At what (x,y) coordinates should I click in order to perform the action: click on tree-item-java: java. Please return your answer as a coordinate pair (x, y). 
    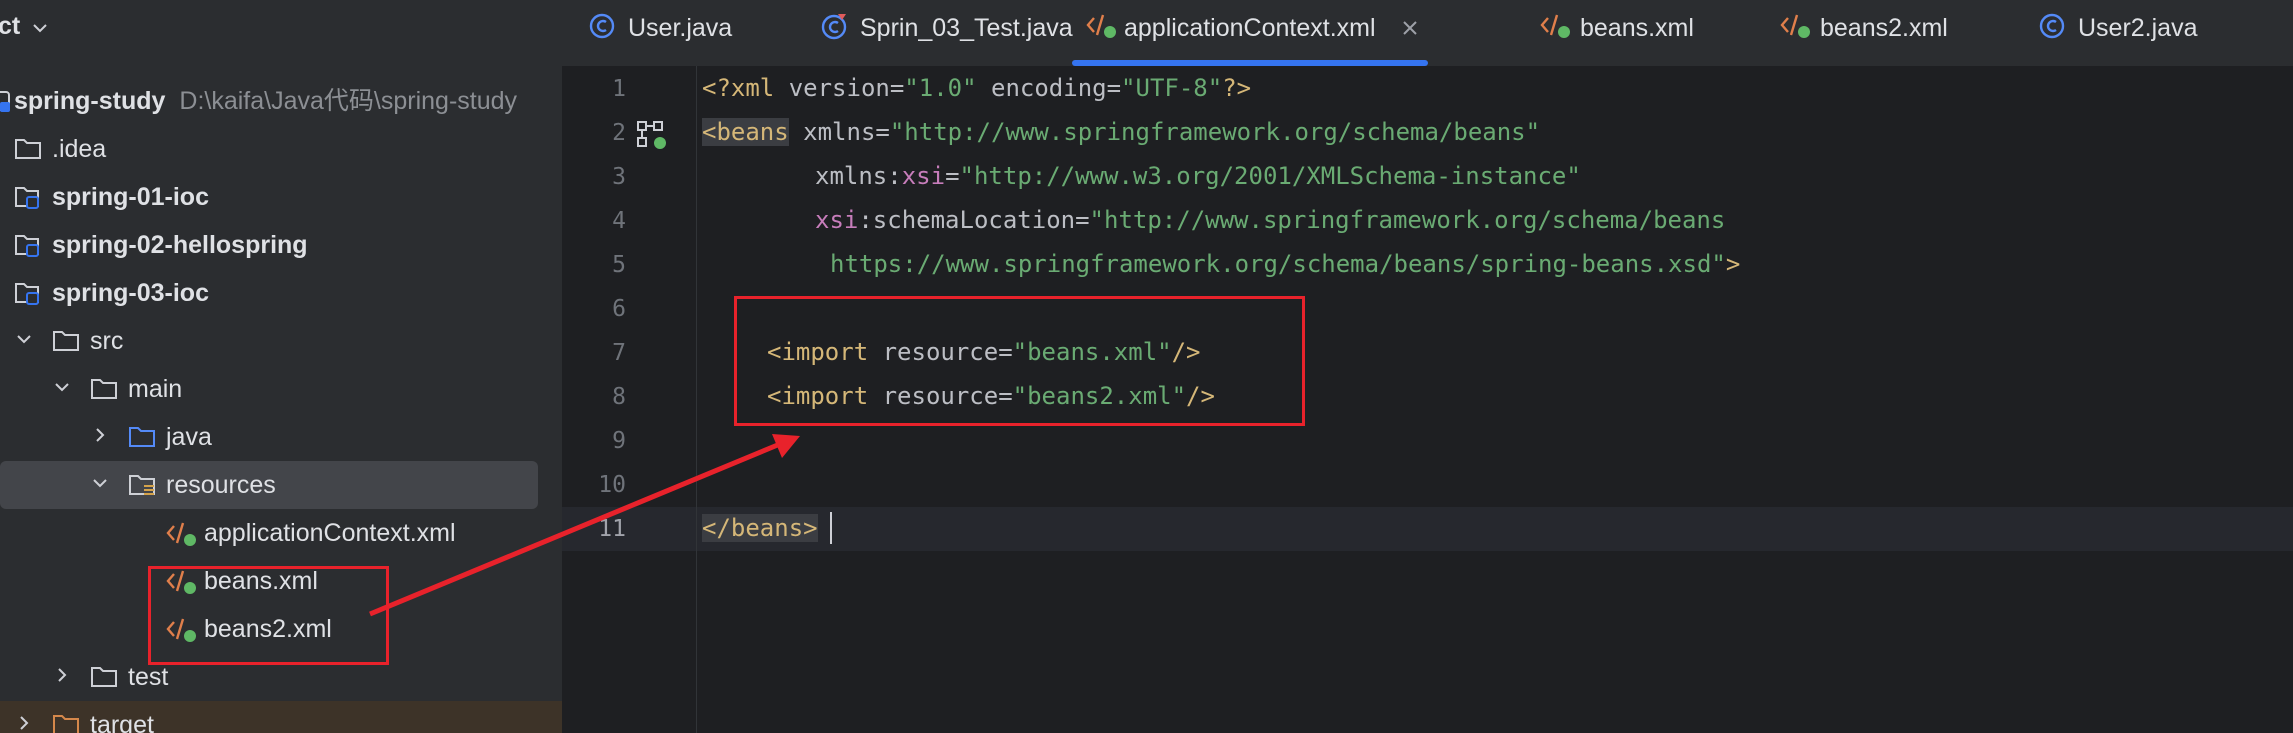
    Looking at the image, I should click on (281, 437).